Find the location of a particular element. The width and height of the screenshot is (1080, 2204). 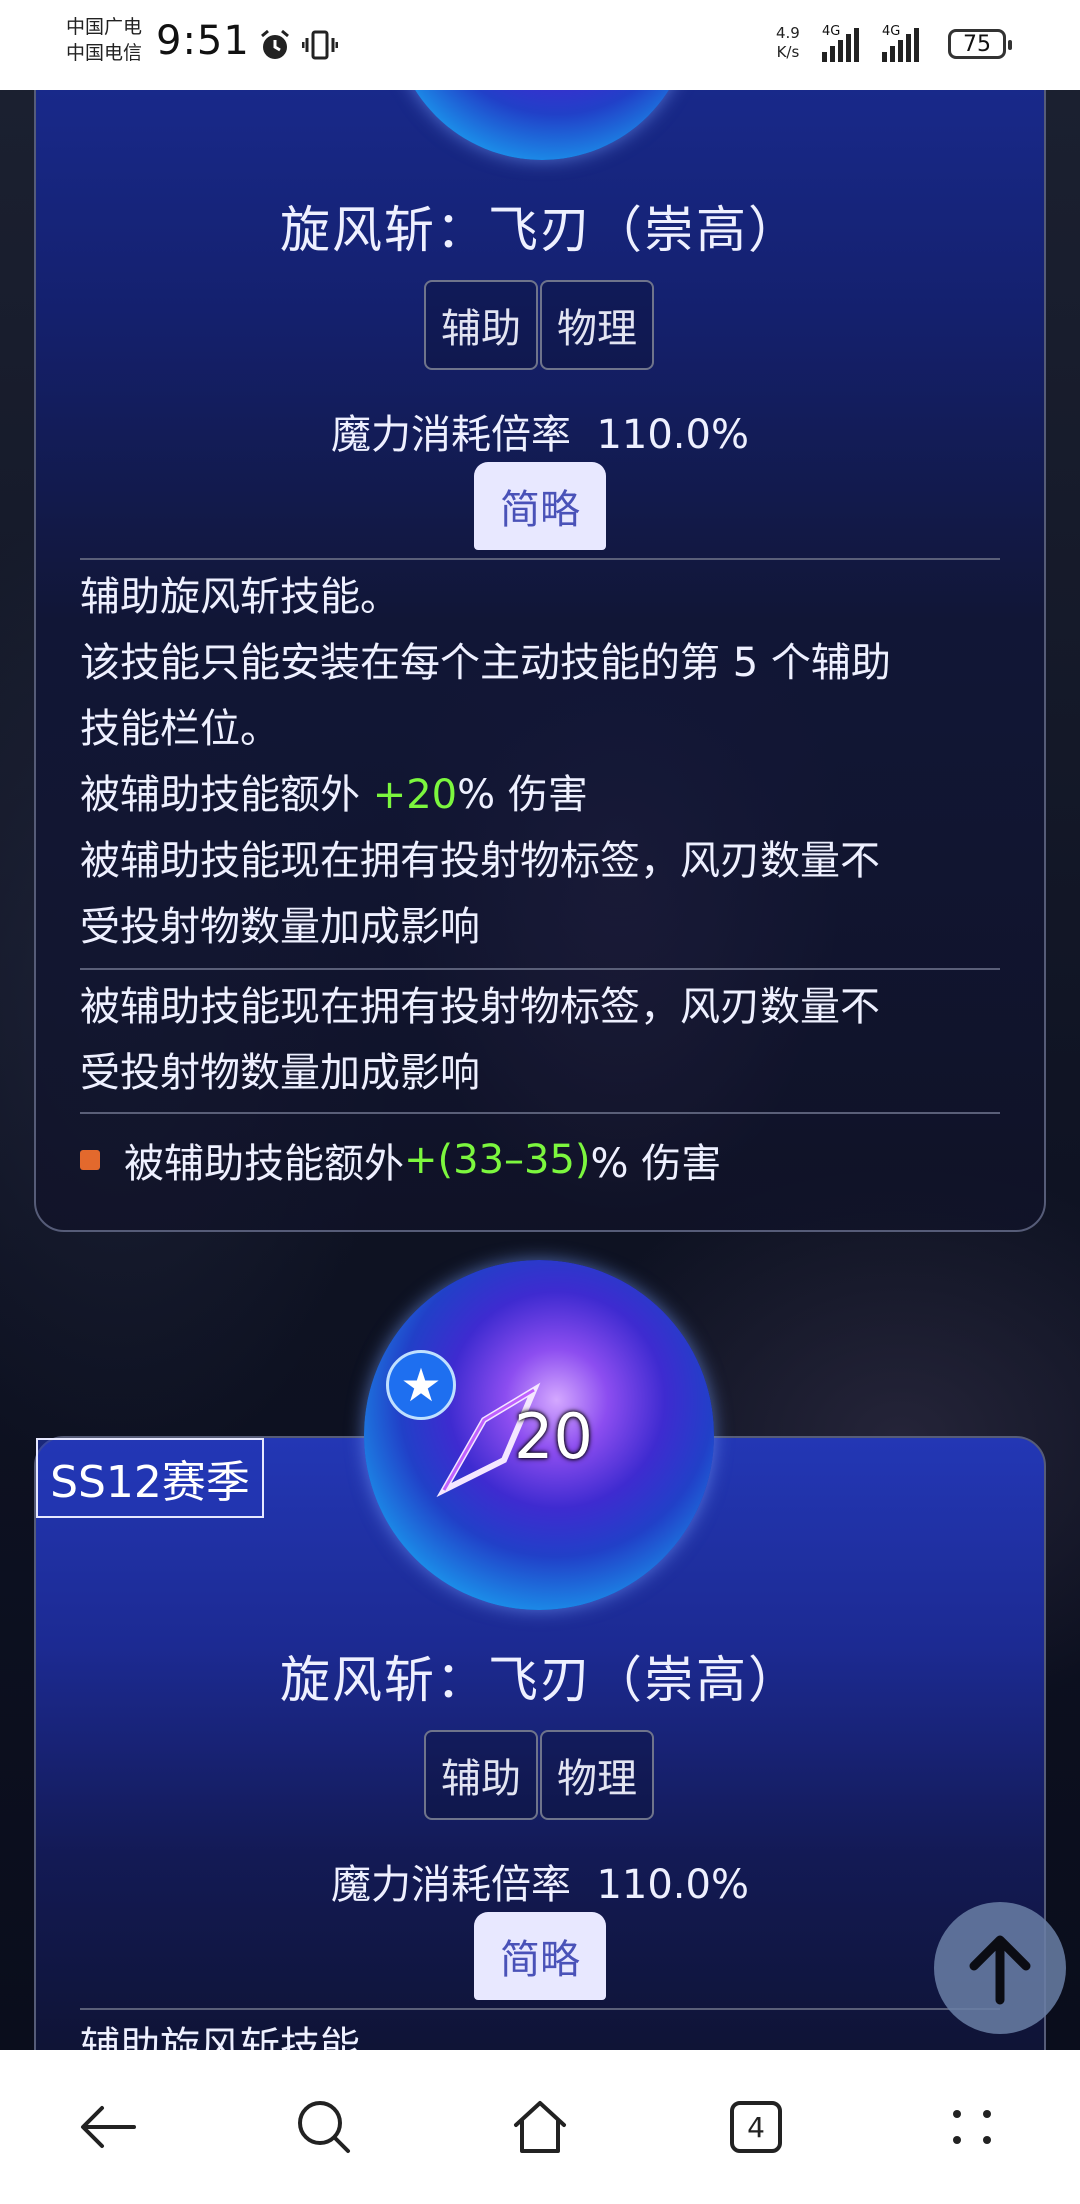

home-button is located at coordinates (540, 2127).